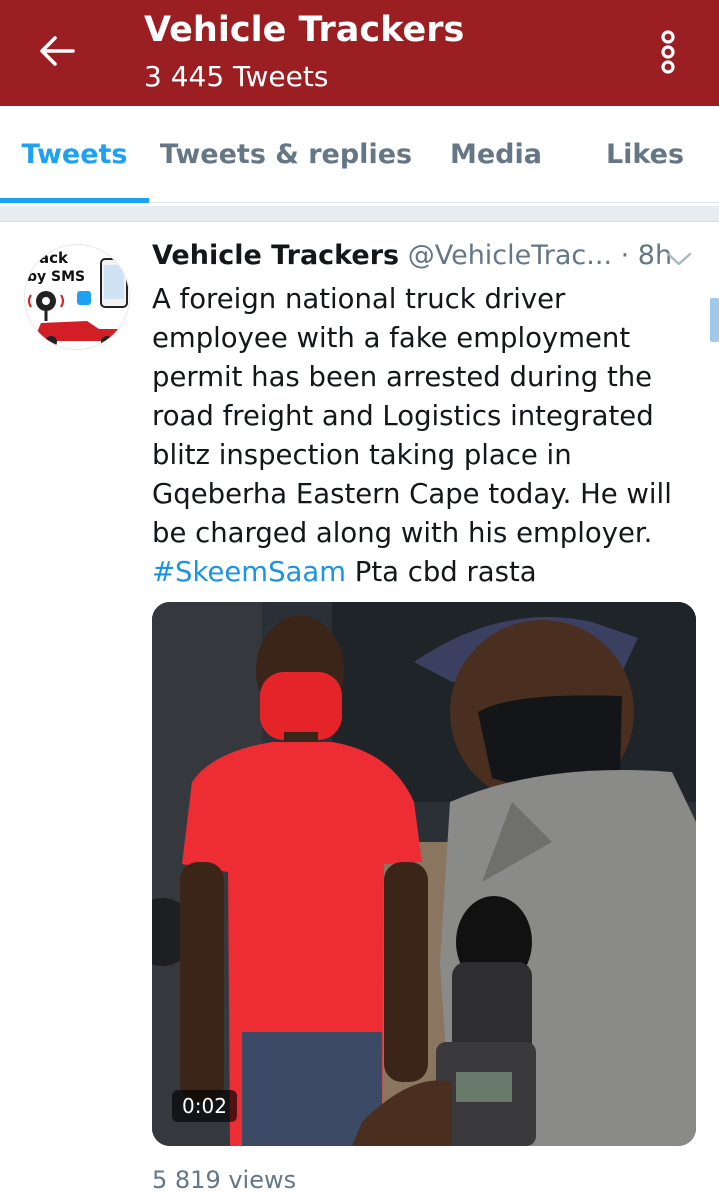  I want to click on profile-tabs: Tweets Tweets & replies Media Likes, so click(359, 154).